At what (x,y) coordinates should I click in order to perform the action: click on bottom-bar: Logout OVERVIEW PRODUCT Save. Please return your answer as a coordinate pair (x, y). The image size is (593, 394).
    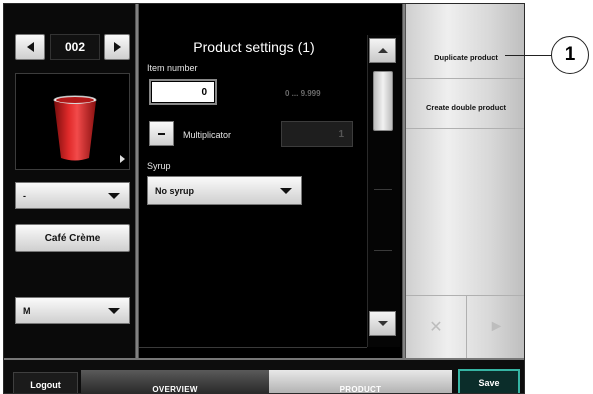
    Looking at the image, I should click on (264, 375).